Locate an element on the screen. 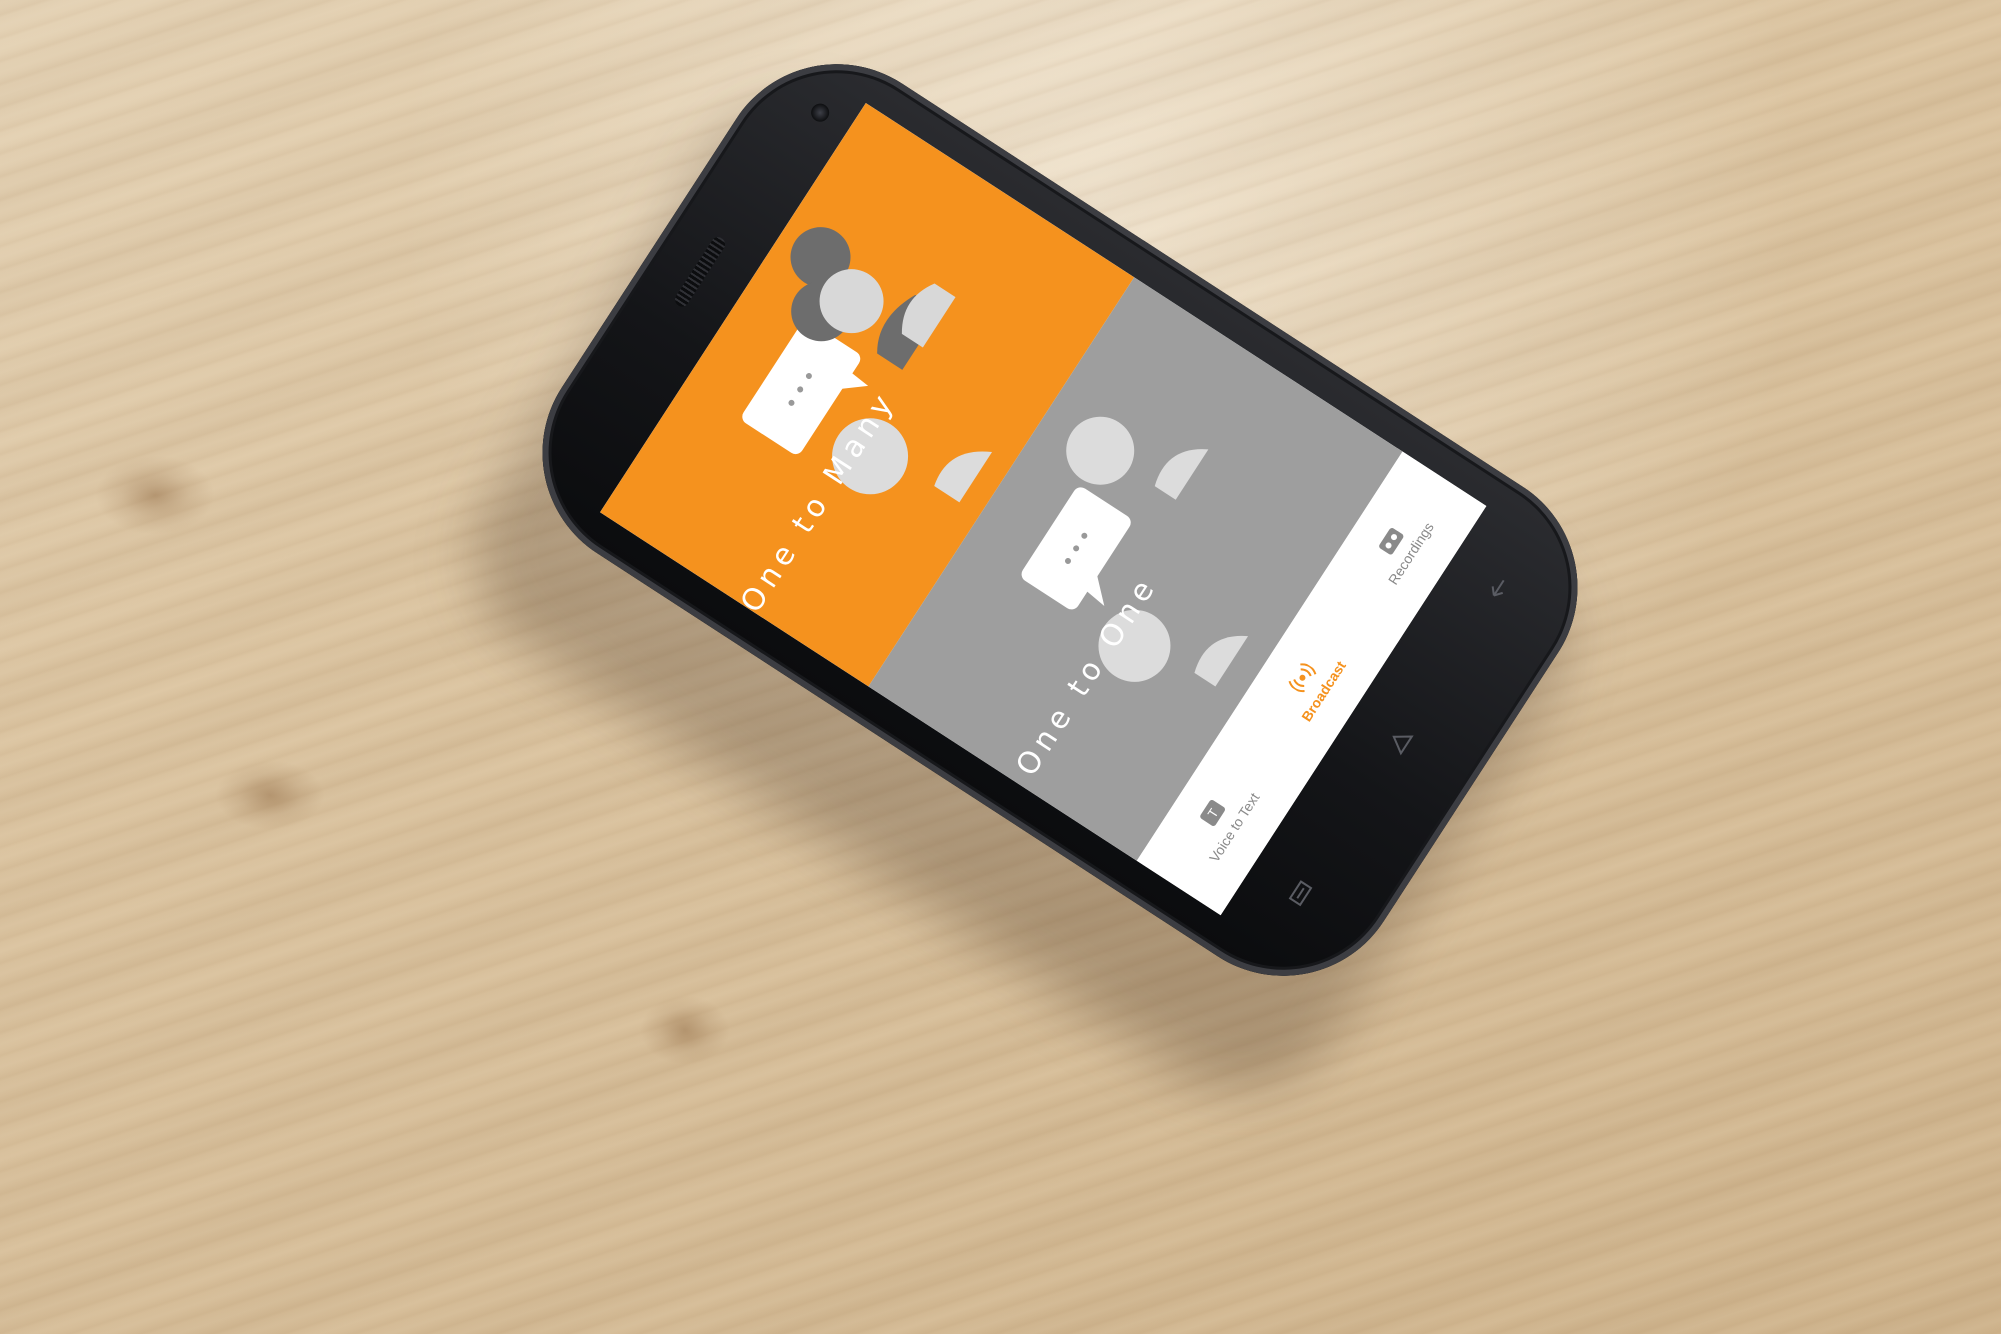 The width and height of the screenshot is (2001, 1334). front-camera-icon is located at coordinates (820, 113).